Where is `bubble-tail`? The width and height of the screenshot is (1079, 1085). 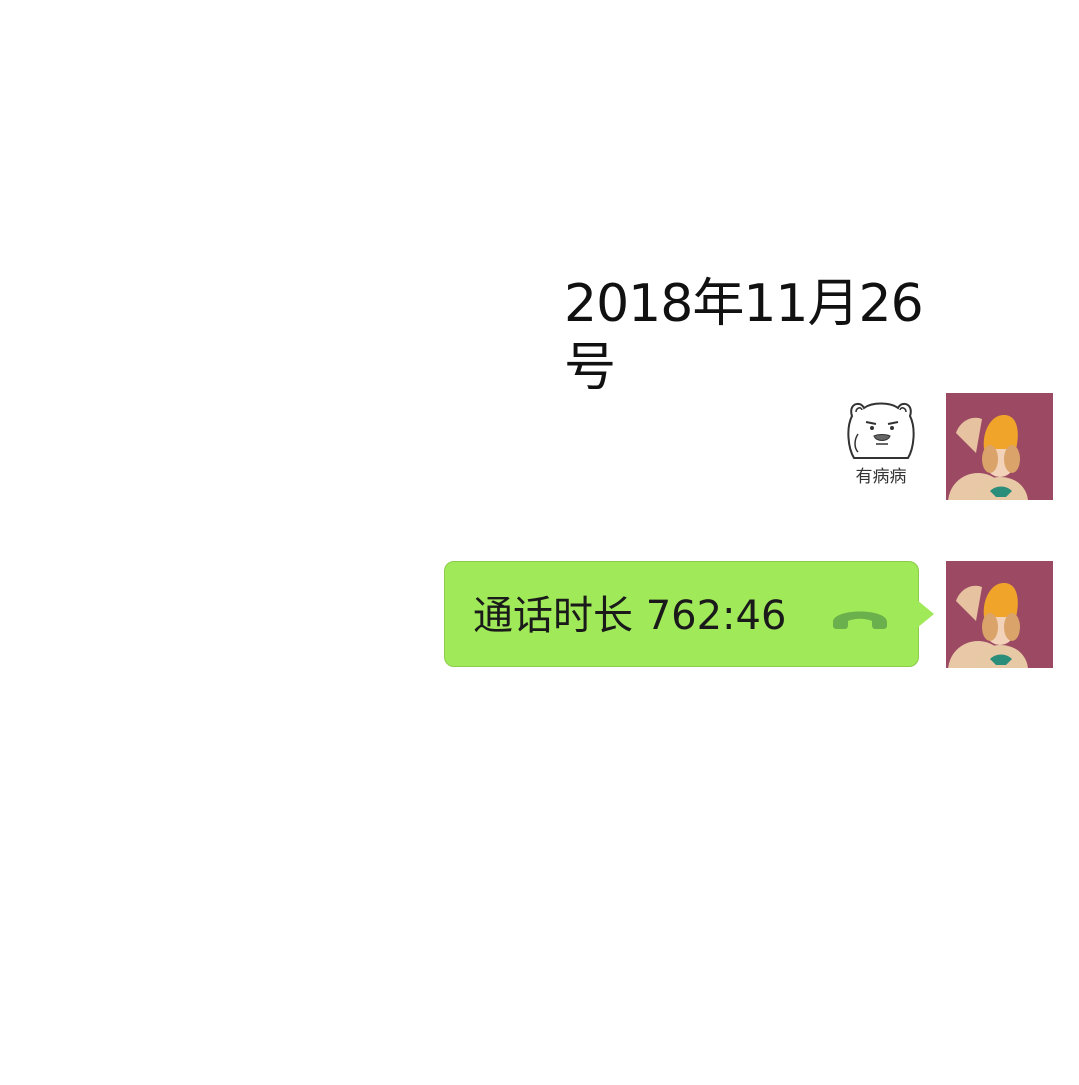
bubble-tail is located at coordinates (925, 614).